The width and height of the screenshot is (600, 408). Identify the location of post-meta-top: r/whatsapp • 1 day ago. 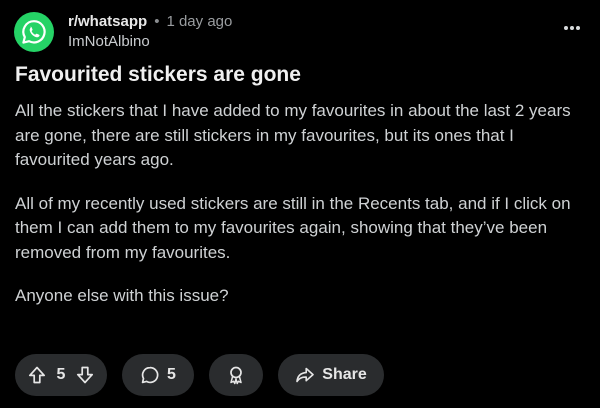
(150, 21).